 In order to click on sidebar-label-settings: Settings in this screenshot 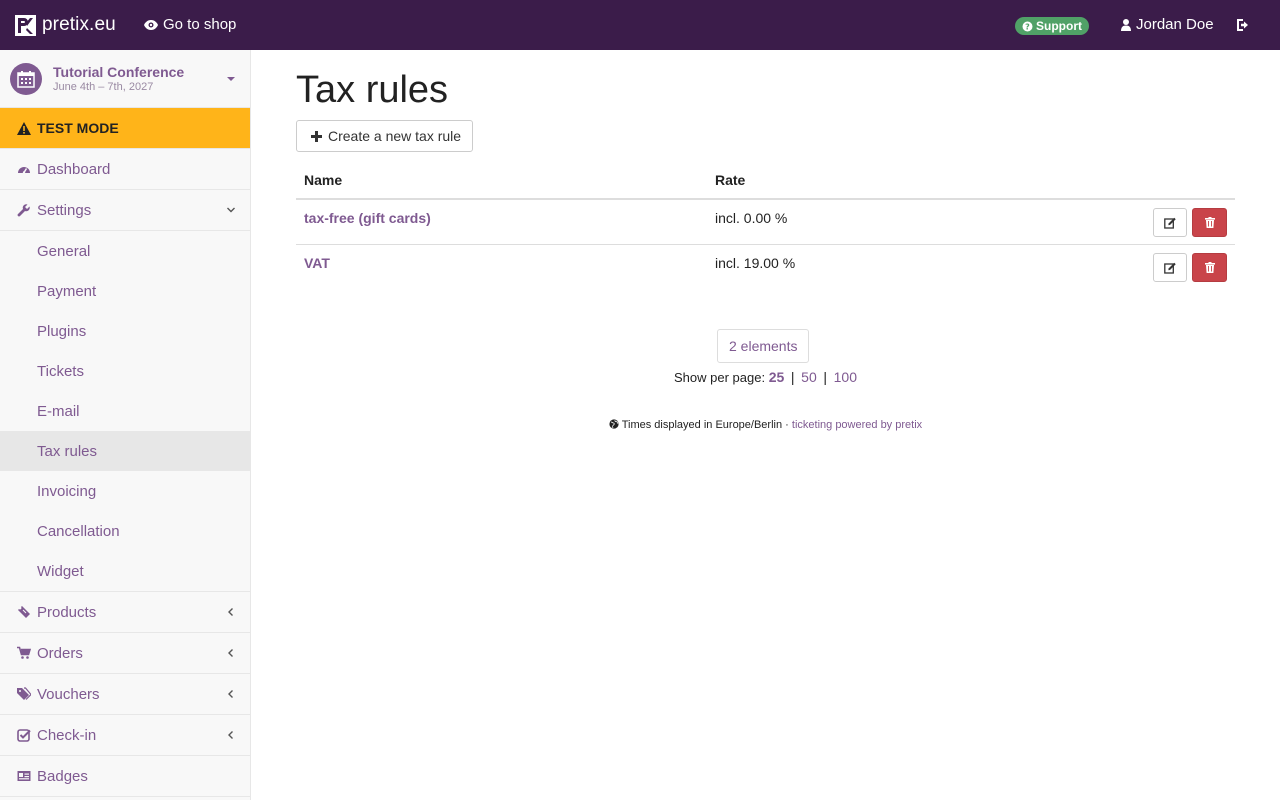, I will do `click(64, 210)`.